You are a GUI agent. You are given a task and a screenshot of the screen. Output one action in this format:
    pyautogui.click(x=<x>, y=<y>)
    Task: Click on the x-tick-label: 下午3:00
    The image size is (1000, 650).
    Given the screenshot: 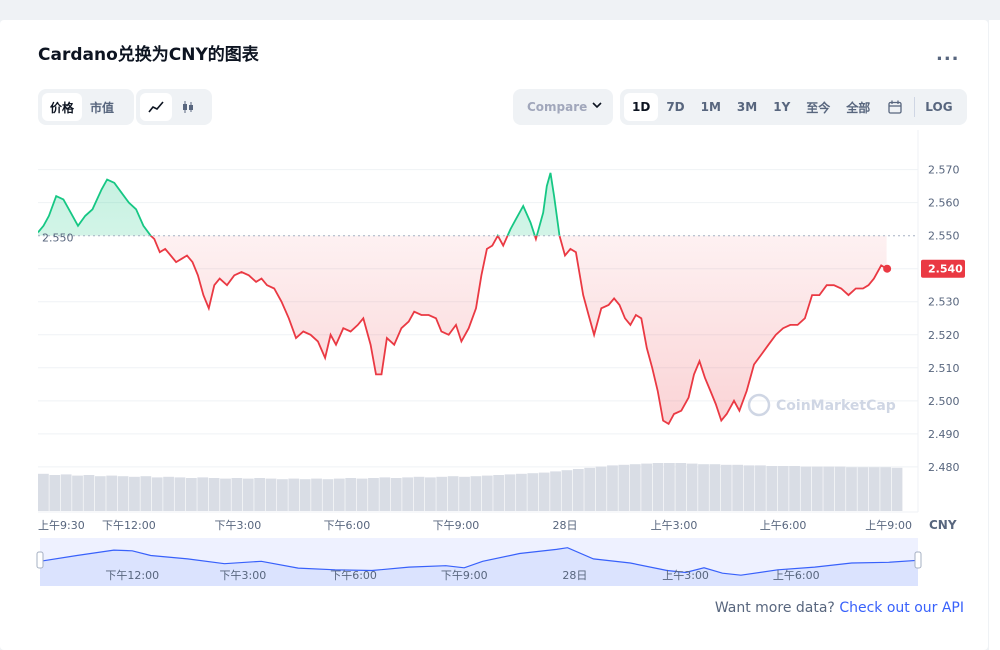 What is the action you would take?
    pyautogui.click(x=238, y=525)
    